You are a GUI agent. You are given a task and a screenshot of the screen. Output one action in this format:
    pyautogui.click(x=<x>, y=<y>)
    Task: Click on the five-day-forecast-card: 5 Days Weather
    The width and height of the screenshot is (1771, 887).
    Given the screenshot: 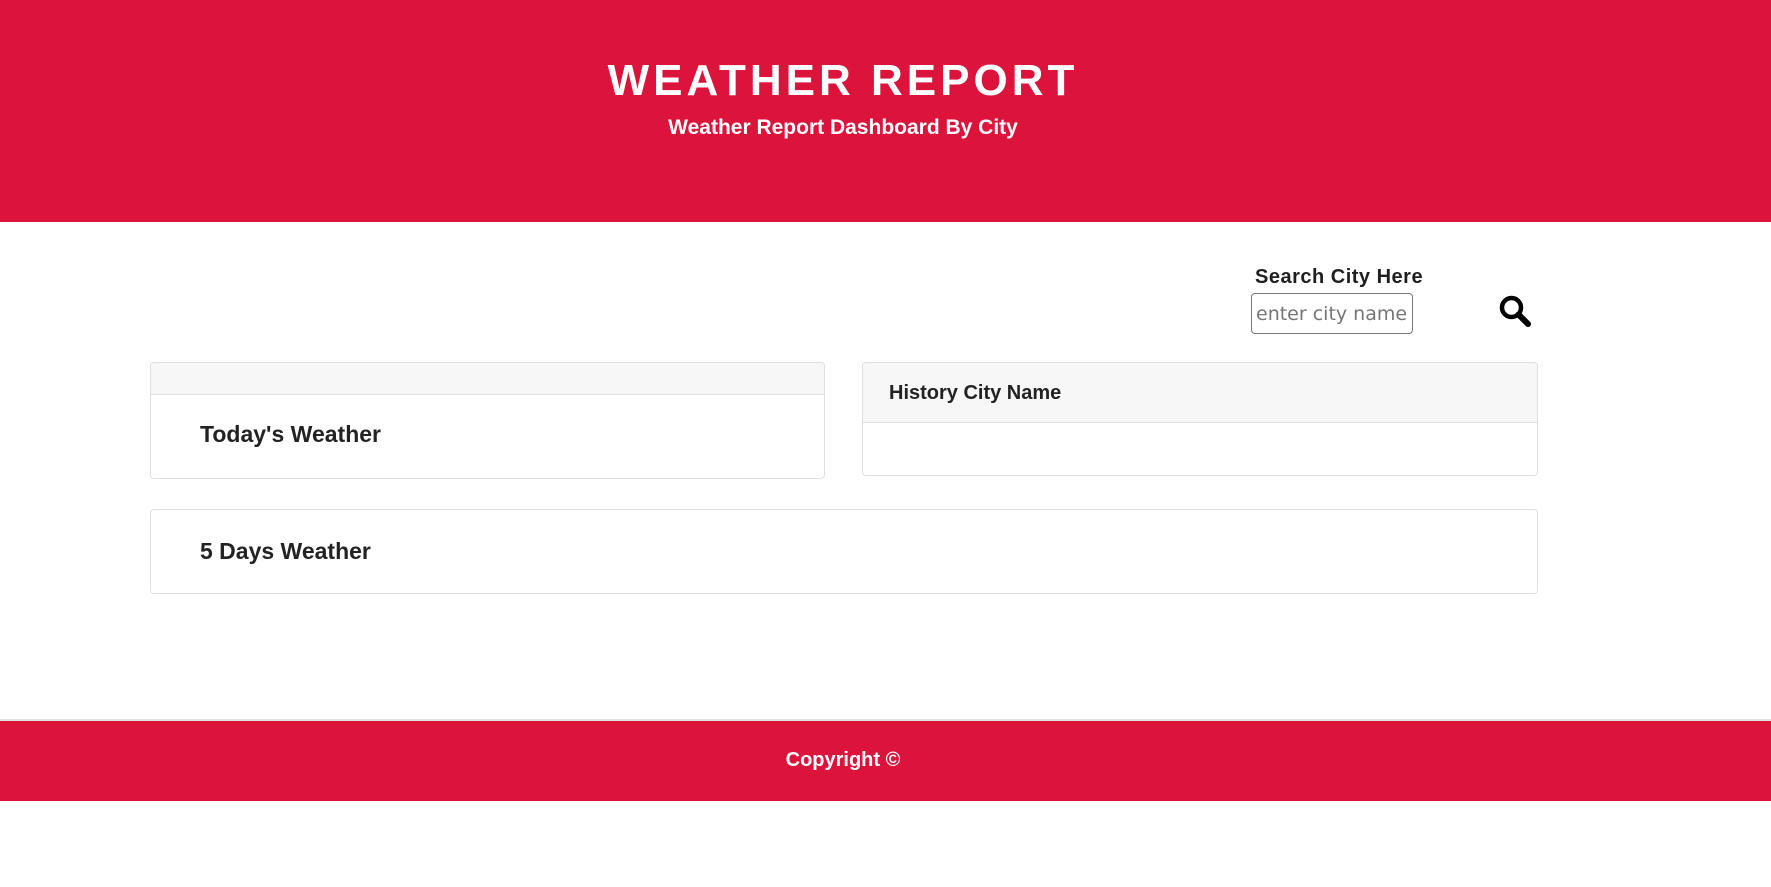 What is the action you would take?
    pyautogui.click(x=844, y=551)
    